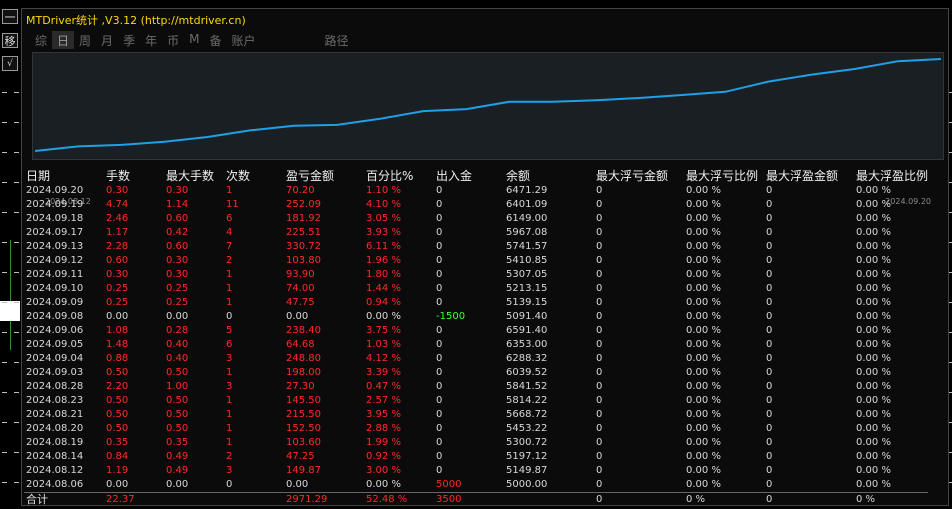 The image size is (952, 509). I want to click on col-header: 最大手数, so click(194, 175).